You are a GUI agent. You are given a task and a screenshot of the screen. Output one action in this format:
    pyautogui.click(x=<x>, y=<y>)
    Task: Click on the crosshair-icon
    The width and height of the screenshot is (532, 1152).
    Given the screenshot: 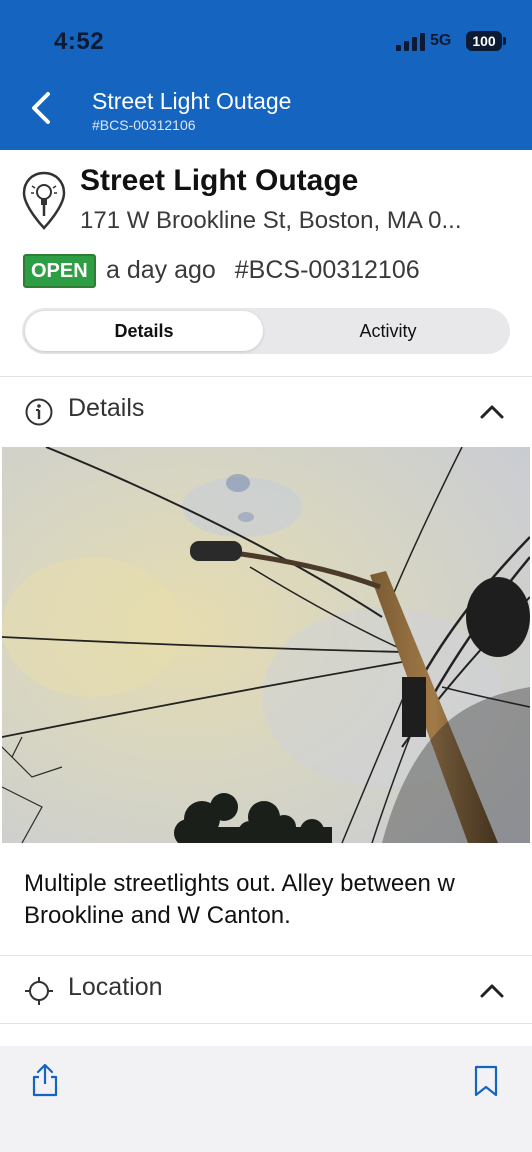 What is the action you would take?
    pyautogui.click(x=39, y=991)
    